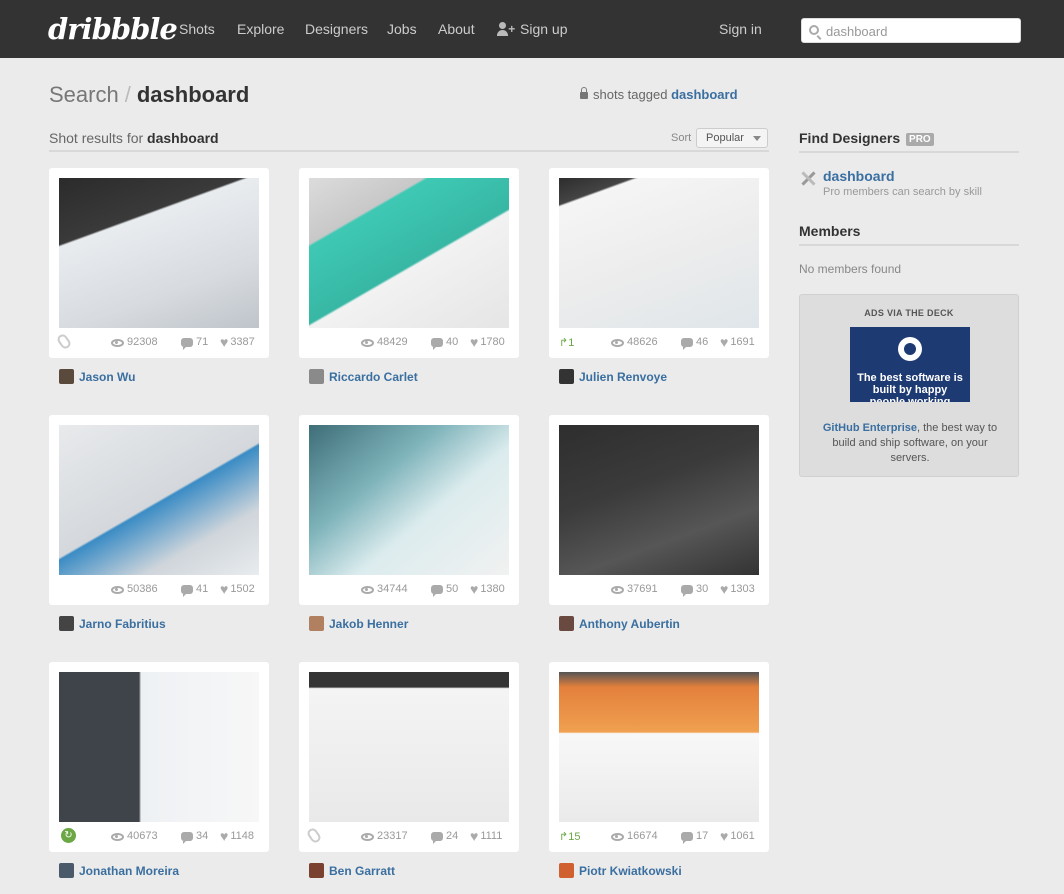  I want to click on comments-count: 71, so click(194, 343).